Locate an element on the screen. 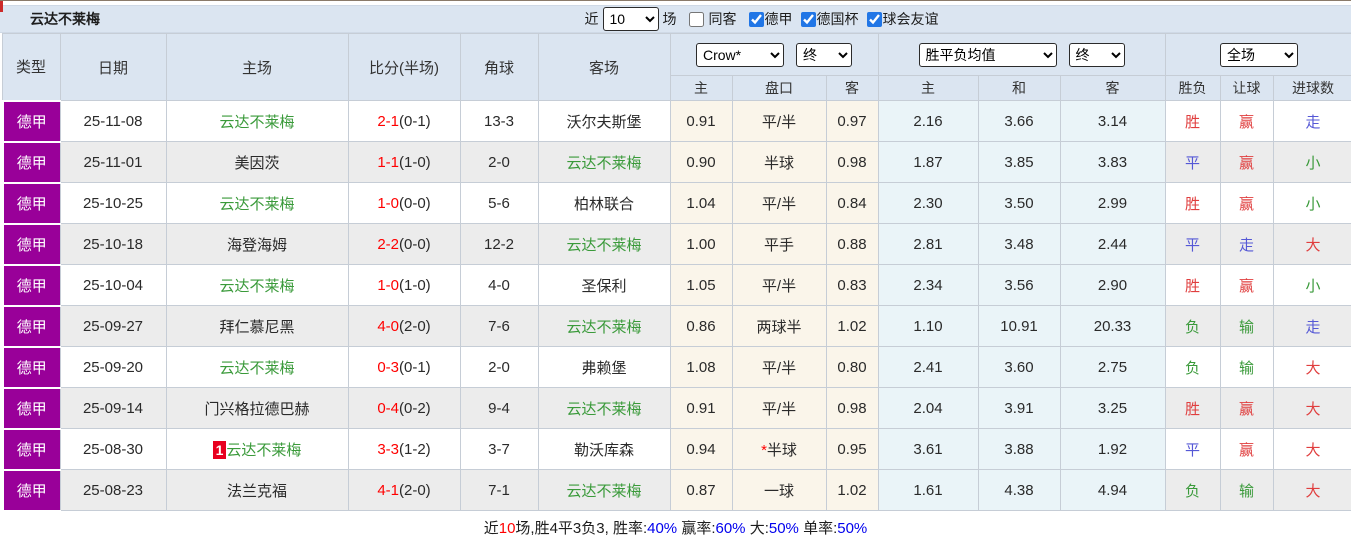  away-team-name: 弗赖堡 is located at coordinates (604, 368).